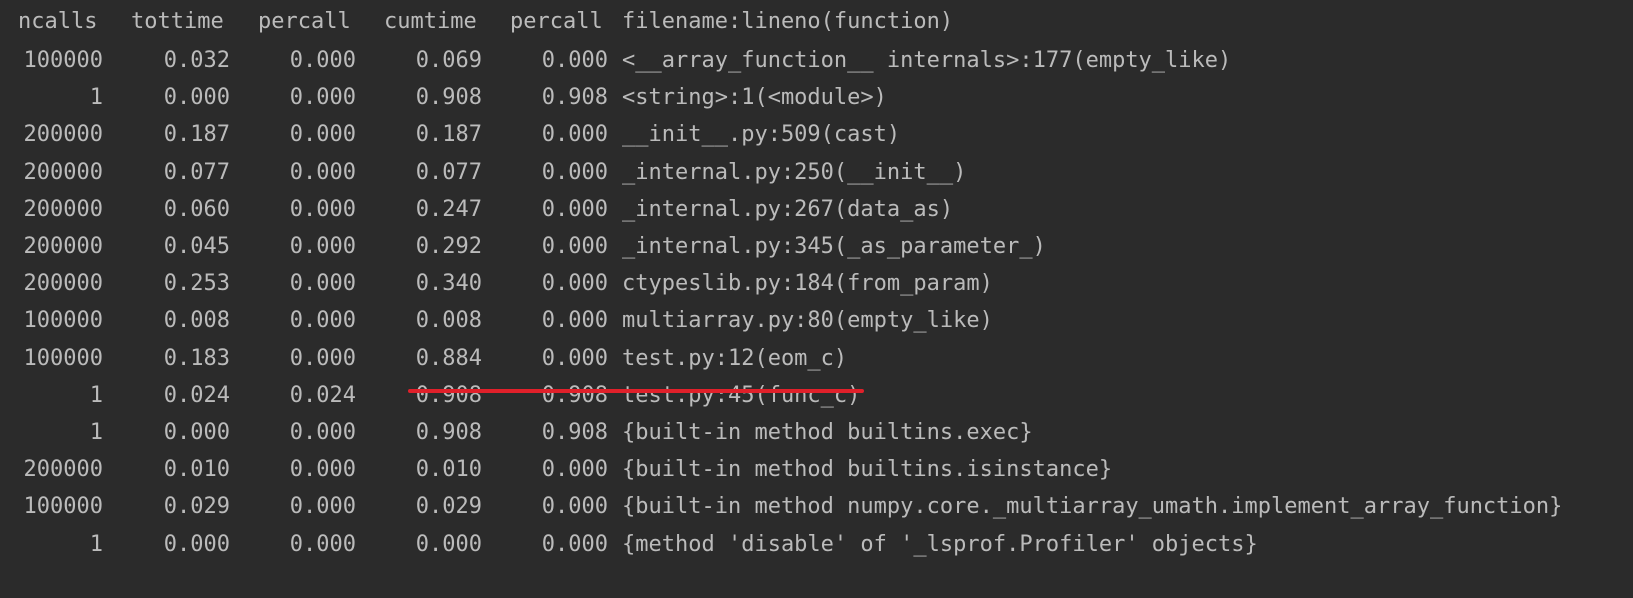  Describe the element at coordinates (448, 246) in the screenshot. I see `cumtime-cell: 0.292` at that location.